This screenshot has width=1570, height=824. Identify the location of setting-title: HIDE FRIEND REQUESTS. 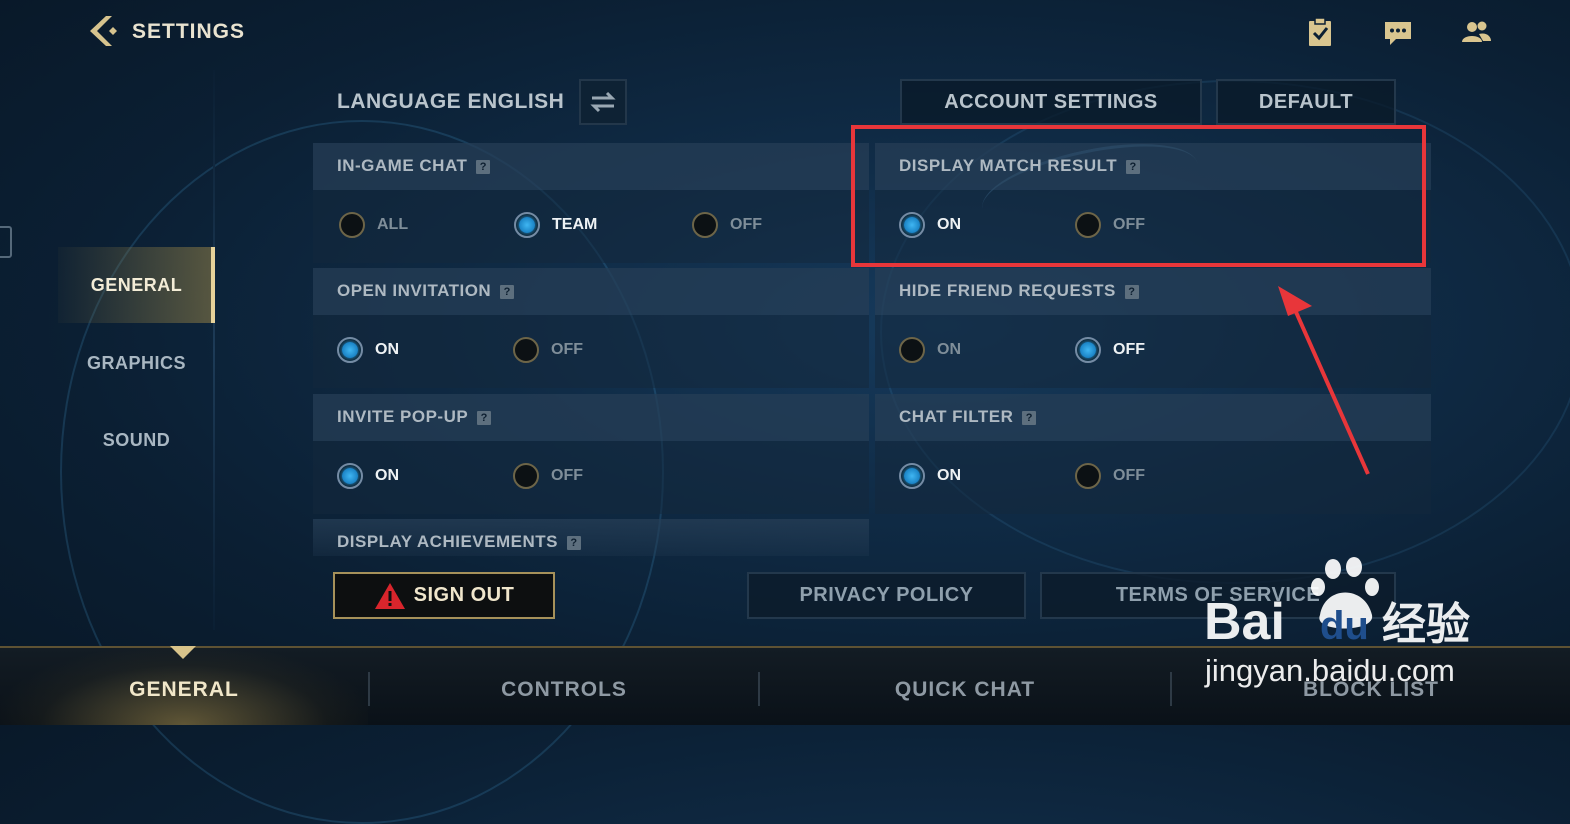
(1007, 290).